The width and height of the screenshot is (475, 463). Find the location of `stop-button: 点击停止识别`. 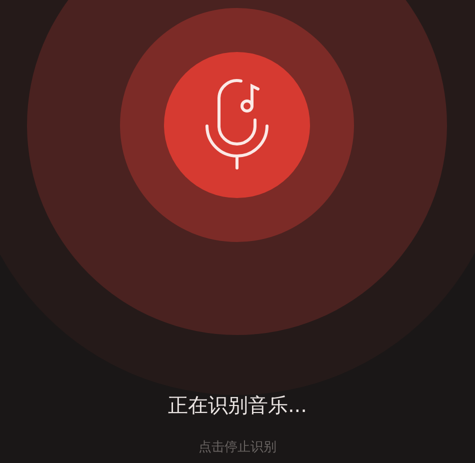

stop-button: 点击停止识别 is located at coordinates (237, 447).